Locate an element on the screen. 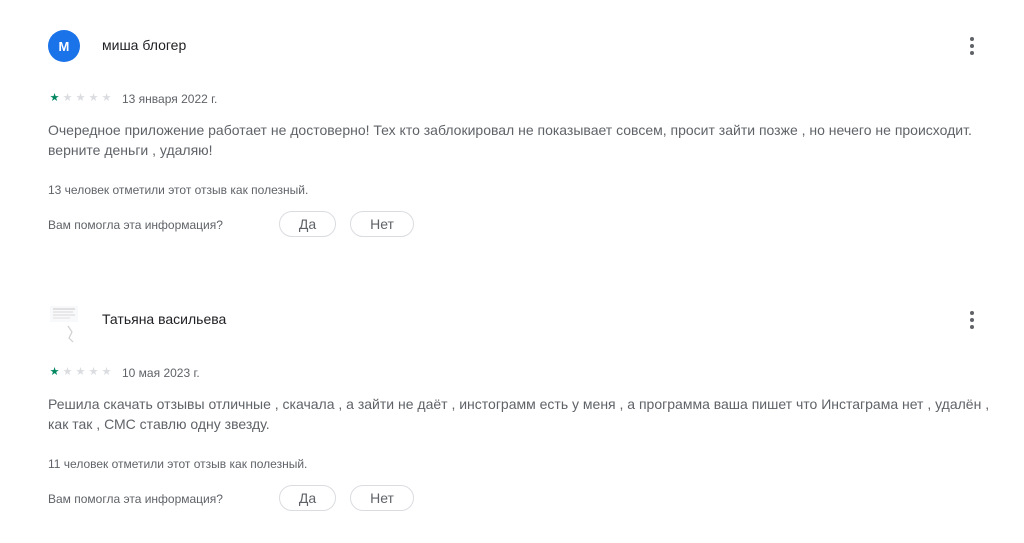 Image resolution: width=1024 pixels, height=543 pixels. photo-avatar-icon is located at coordinates (64, 324).